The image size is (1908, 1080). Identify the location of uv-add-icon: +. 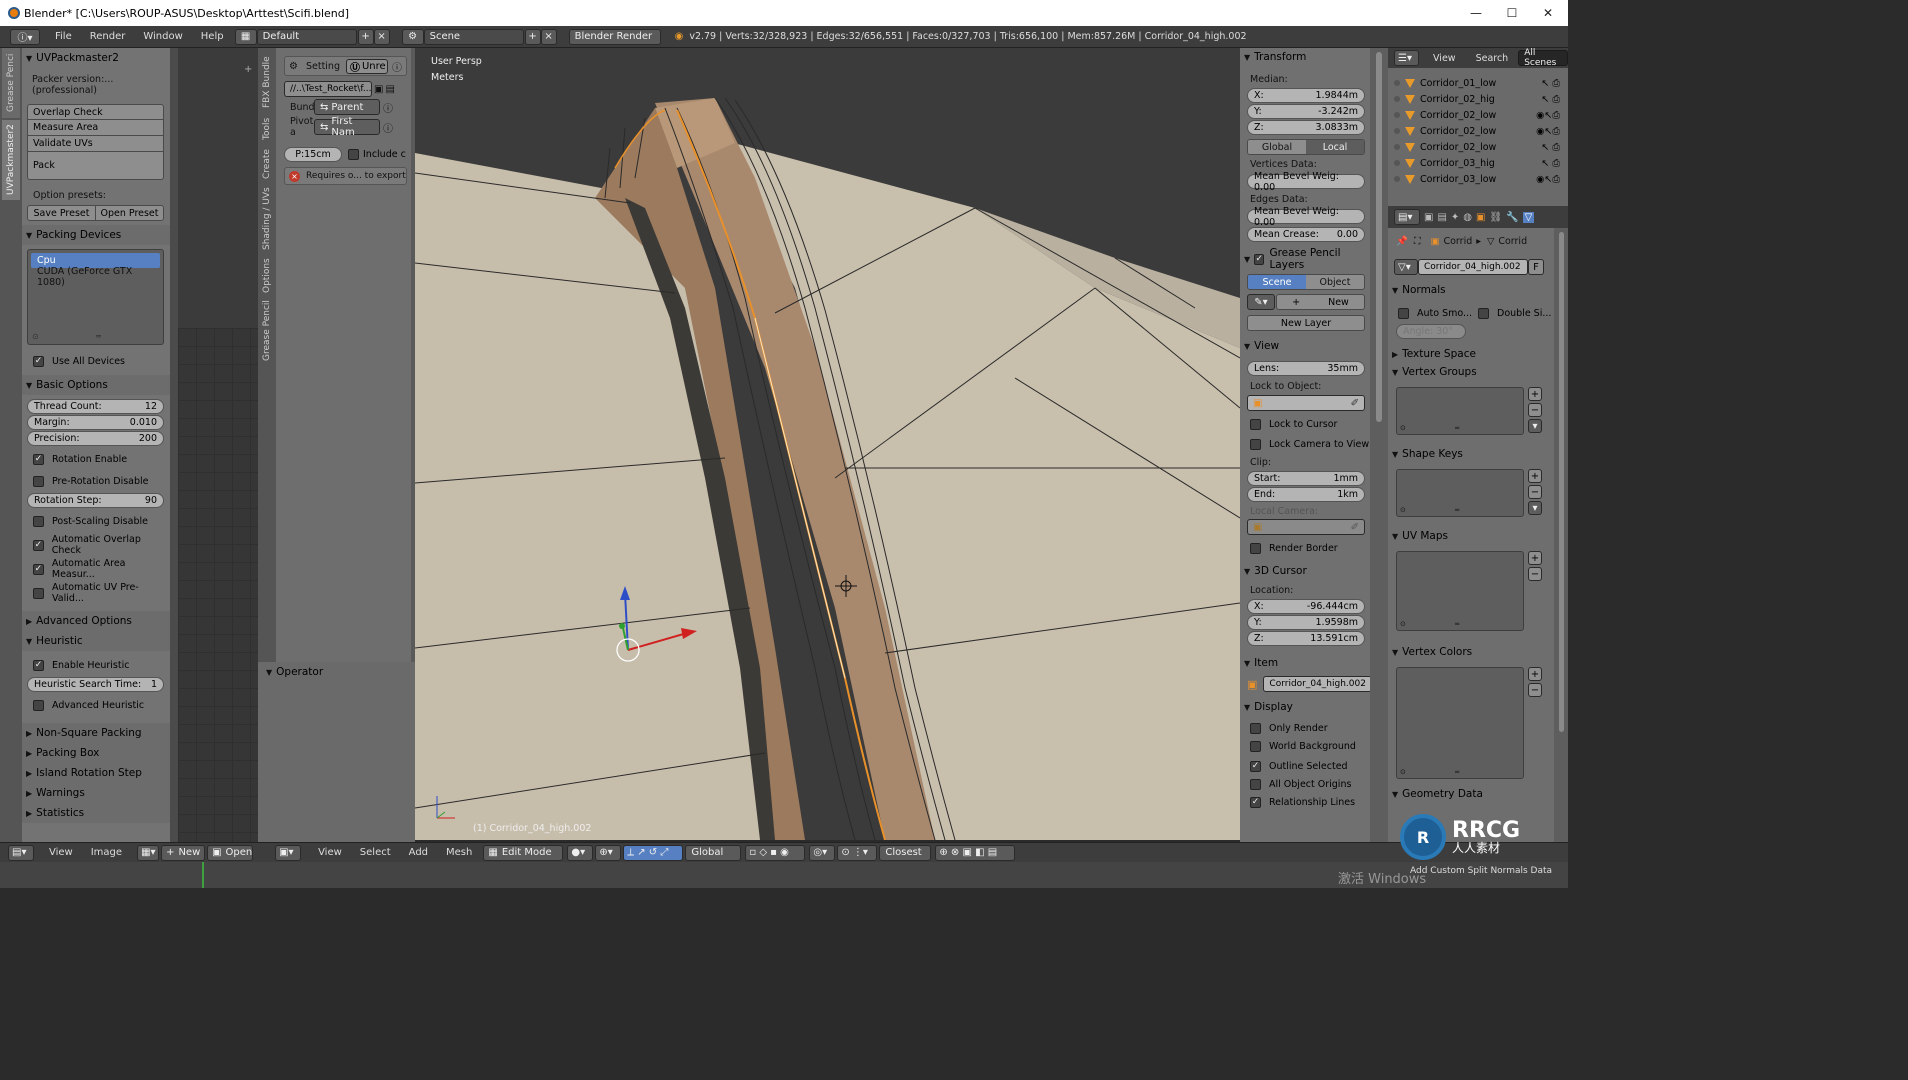
(248, 69).